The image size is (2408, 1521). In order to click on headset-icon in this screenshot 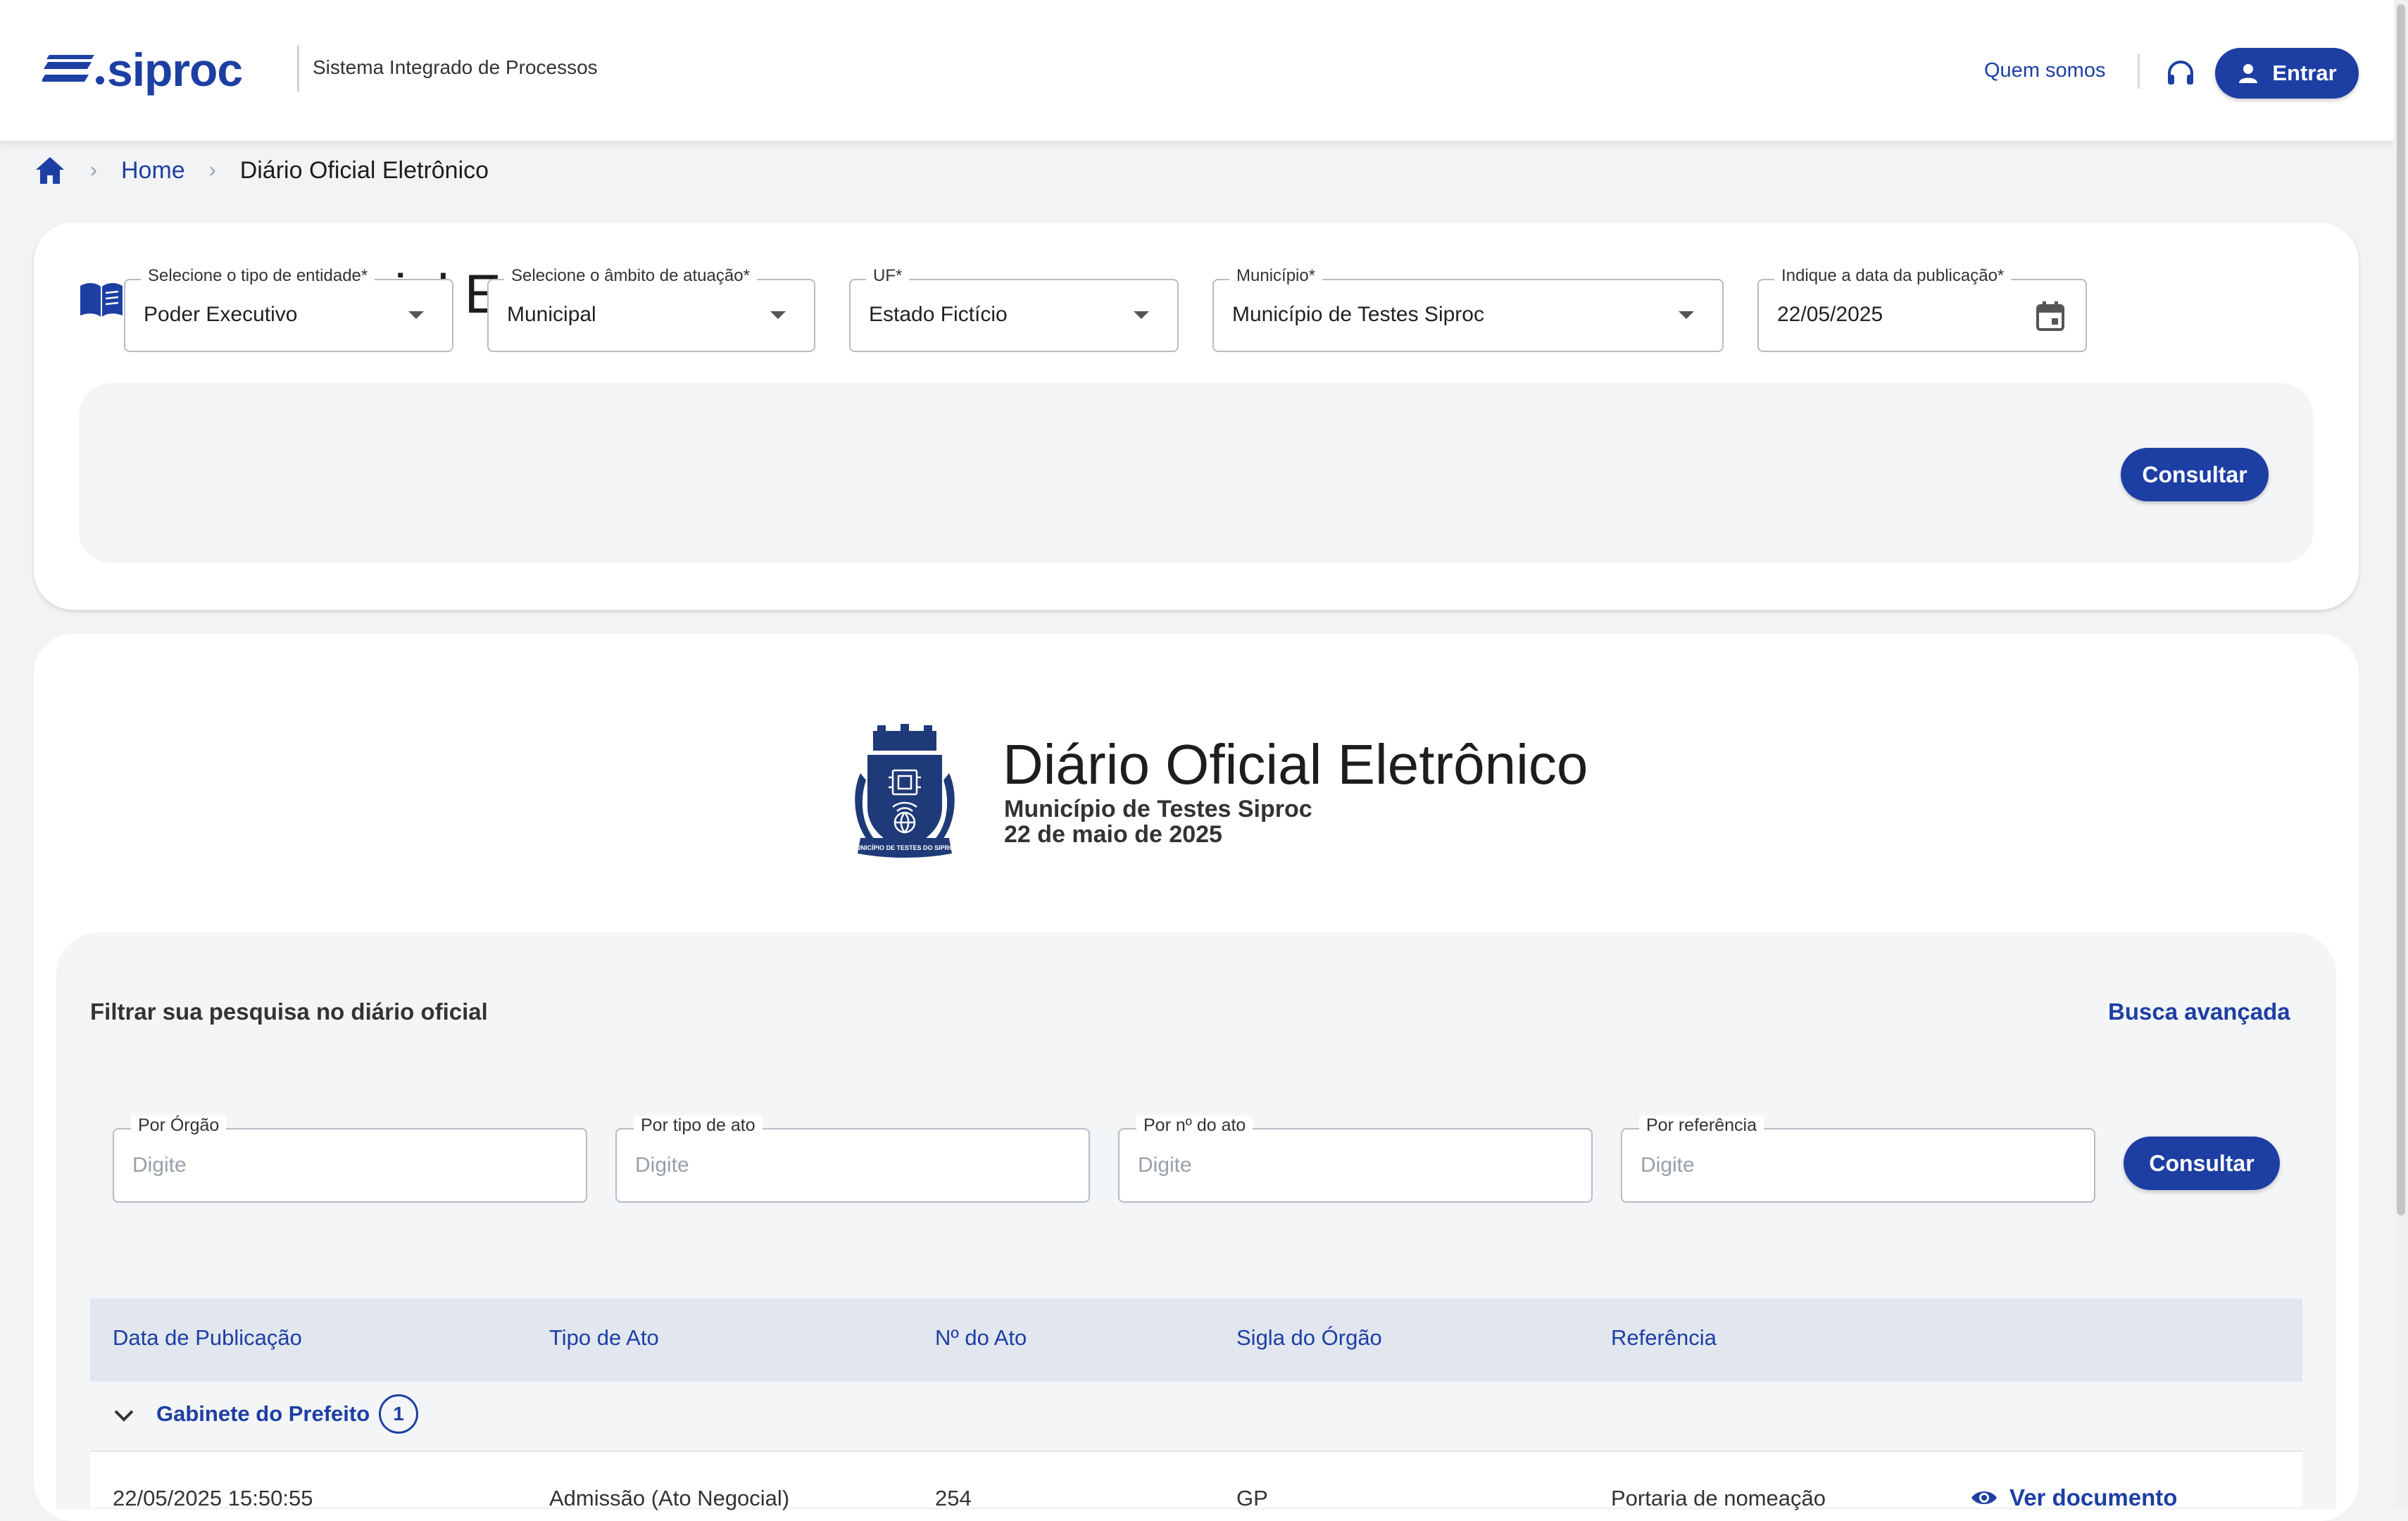, I will do `click(2180, 74)`.